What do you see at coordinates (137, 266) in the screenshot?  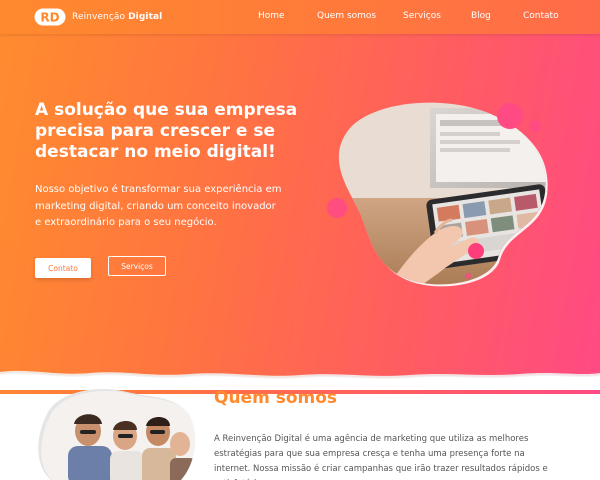 I see `services-button: Serviços` at bounding box center [137, 266].